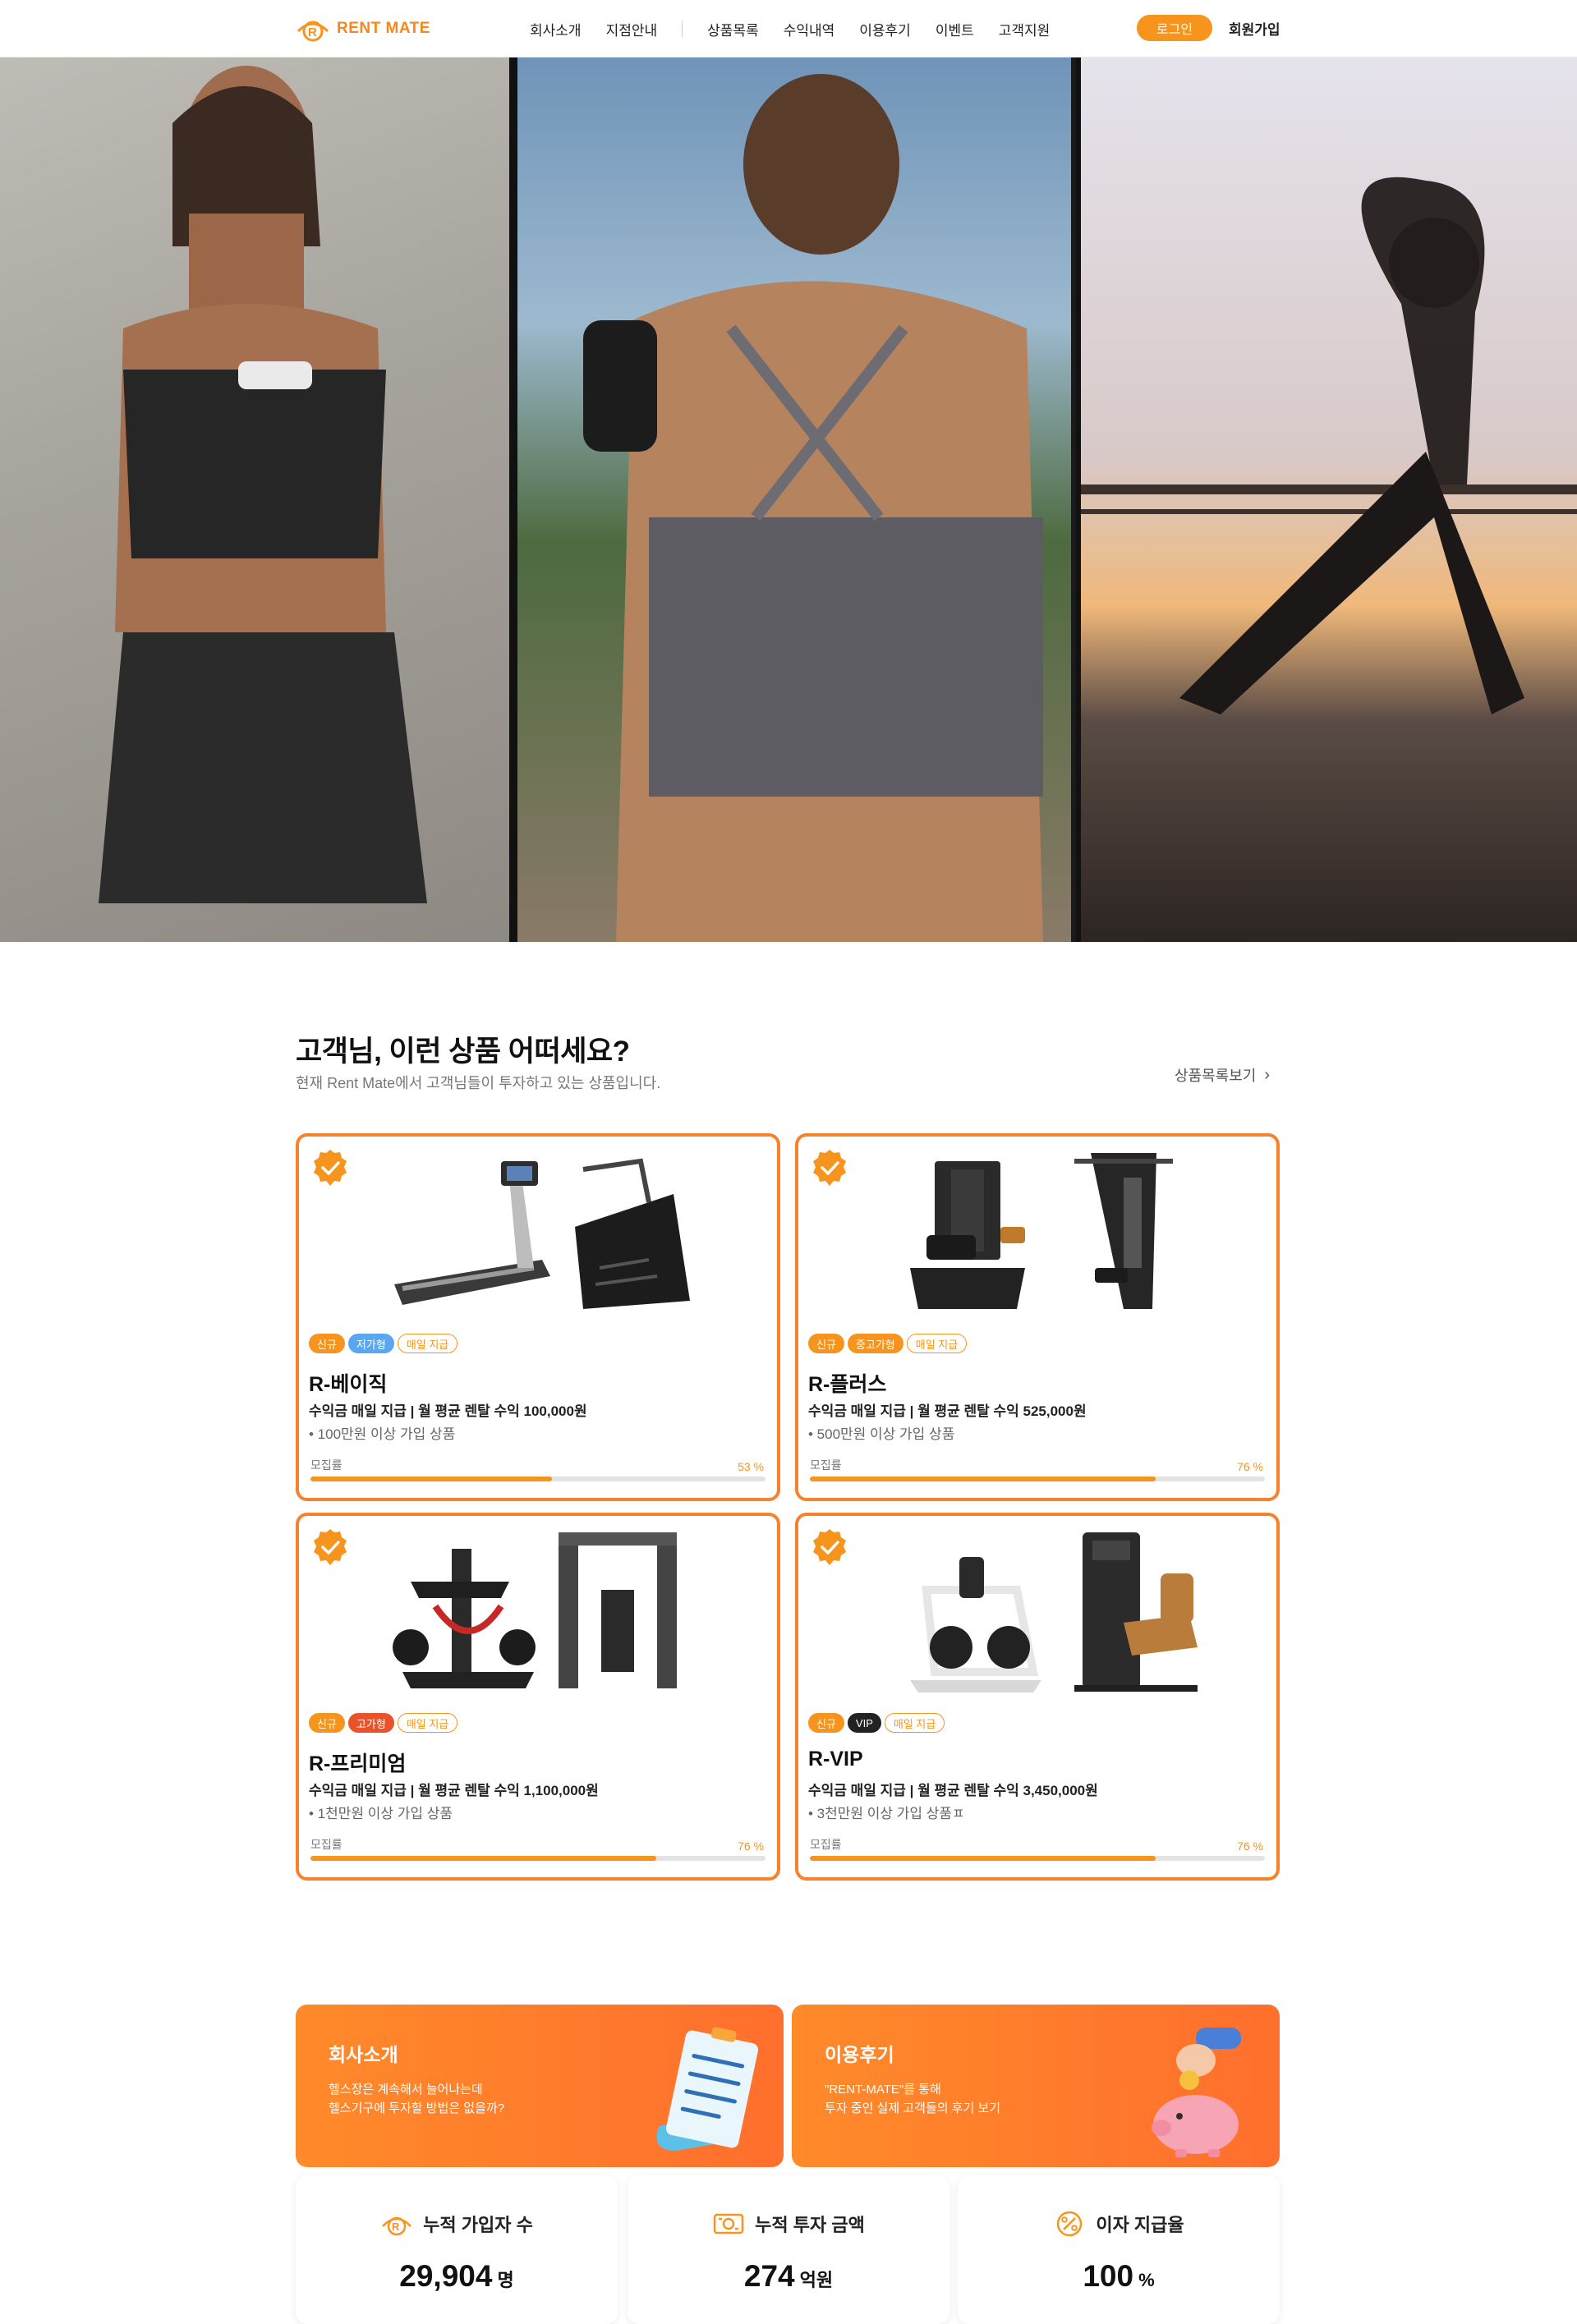 The width and height of the screenshot is (1577, 2324). I want to click on promo-line: 투자 중인 실제 고객들의 후기 보기, so click(913, 2108).